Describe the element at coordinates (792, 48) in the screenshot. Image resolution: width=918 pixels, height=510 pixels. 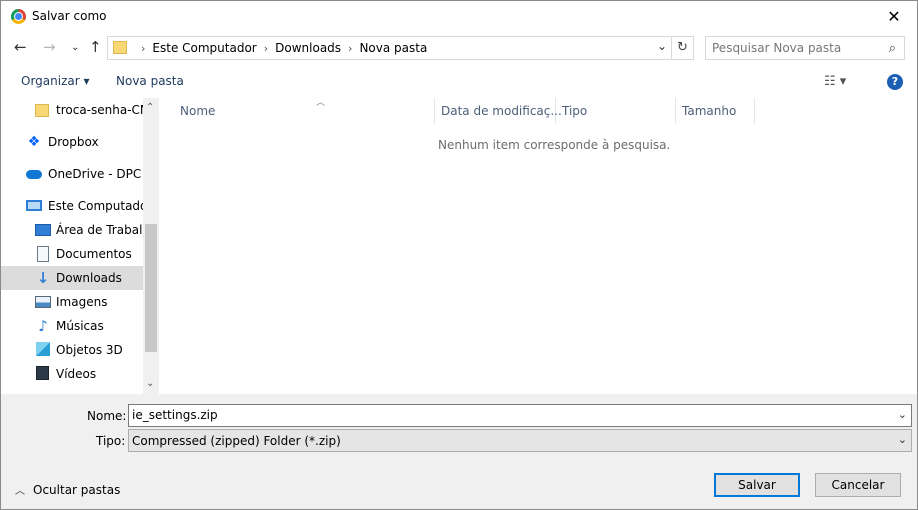
I see `search-input` at that location.